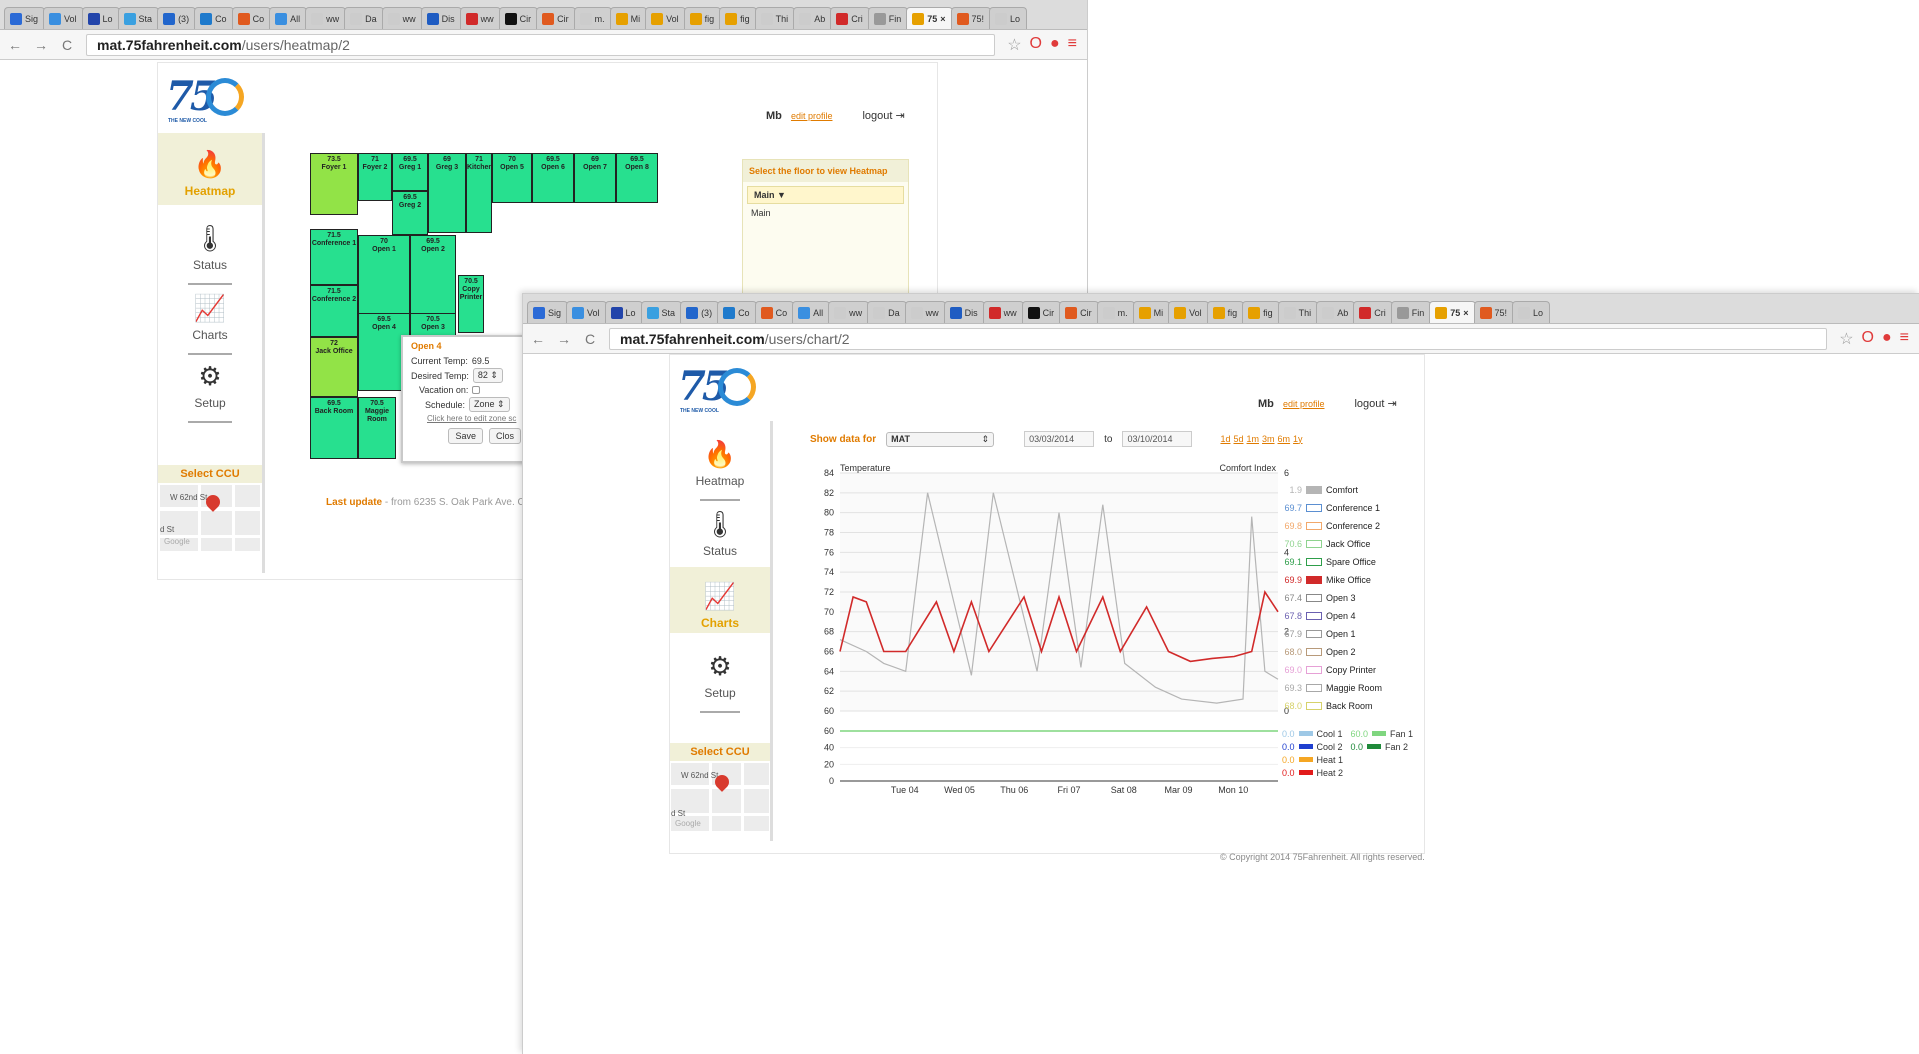  I want to click on zone-tile: 71.5 Conference 2, so click(334, 311).